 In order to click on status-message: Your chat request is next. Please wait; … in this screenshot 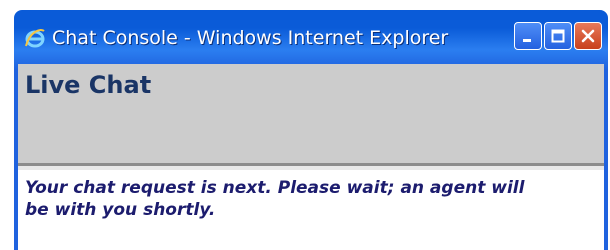, I will do `click(275, 199)`.